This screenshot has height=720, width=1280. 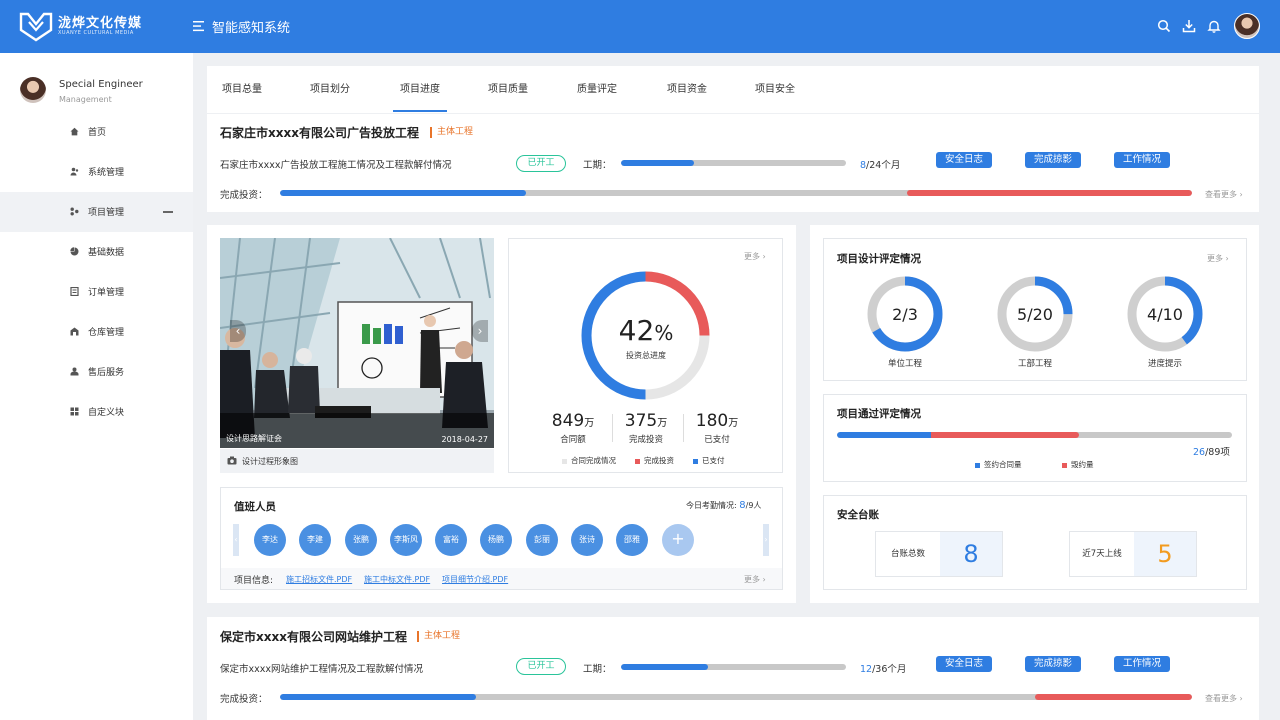 I want to click on legend-invest: 完成投资, so click(x=654, y=460).